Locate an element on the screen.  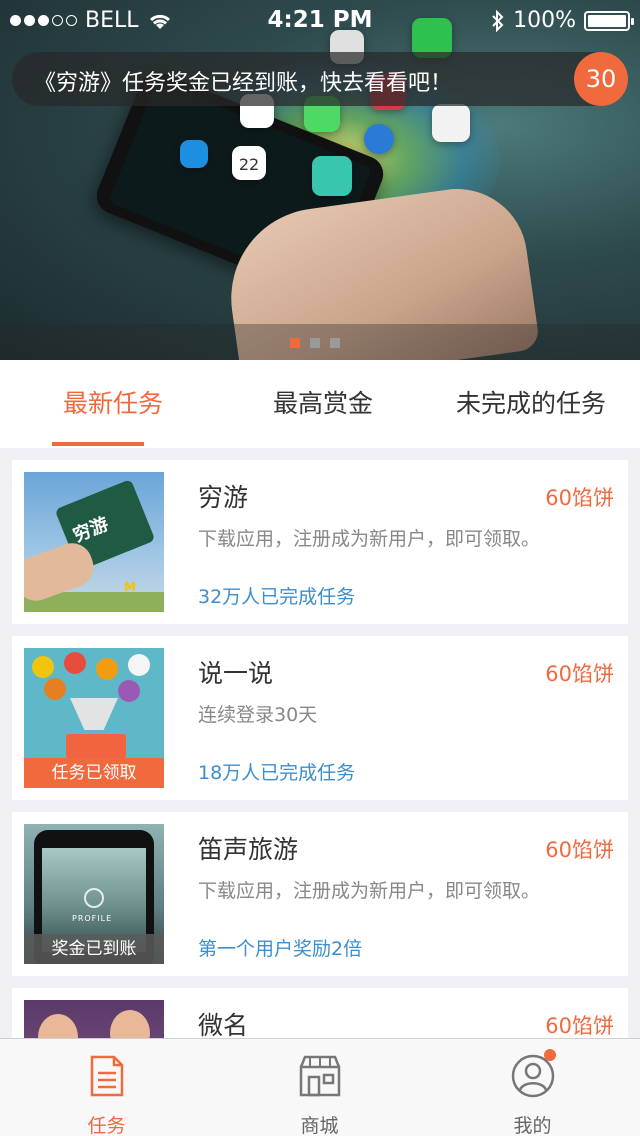
task-completion-stat: 32万人已完成任务 is located at coordinates (277, 597).